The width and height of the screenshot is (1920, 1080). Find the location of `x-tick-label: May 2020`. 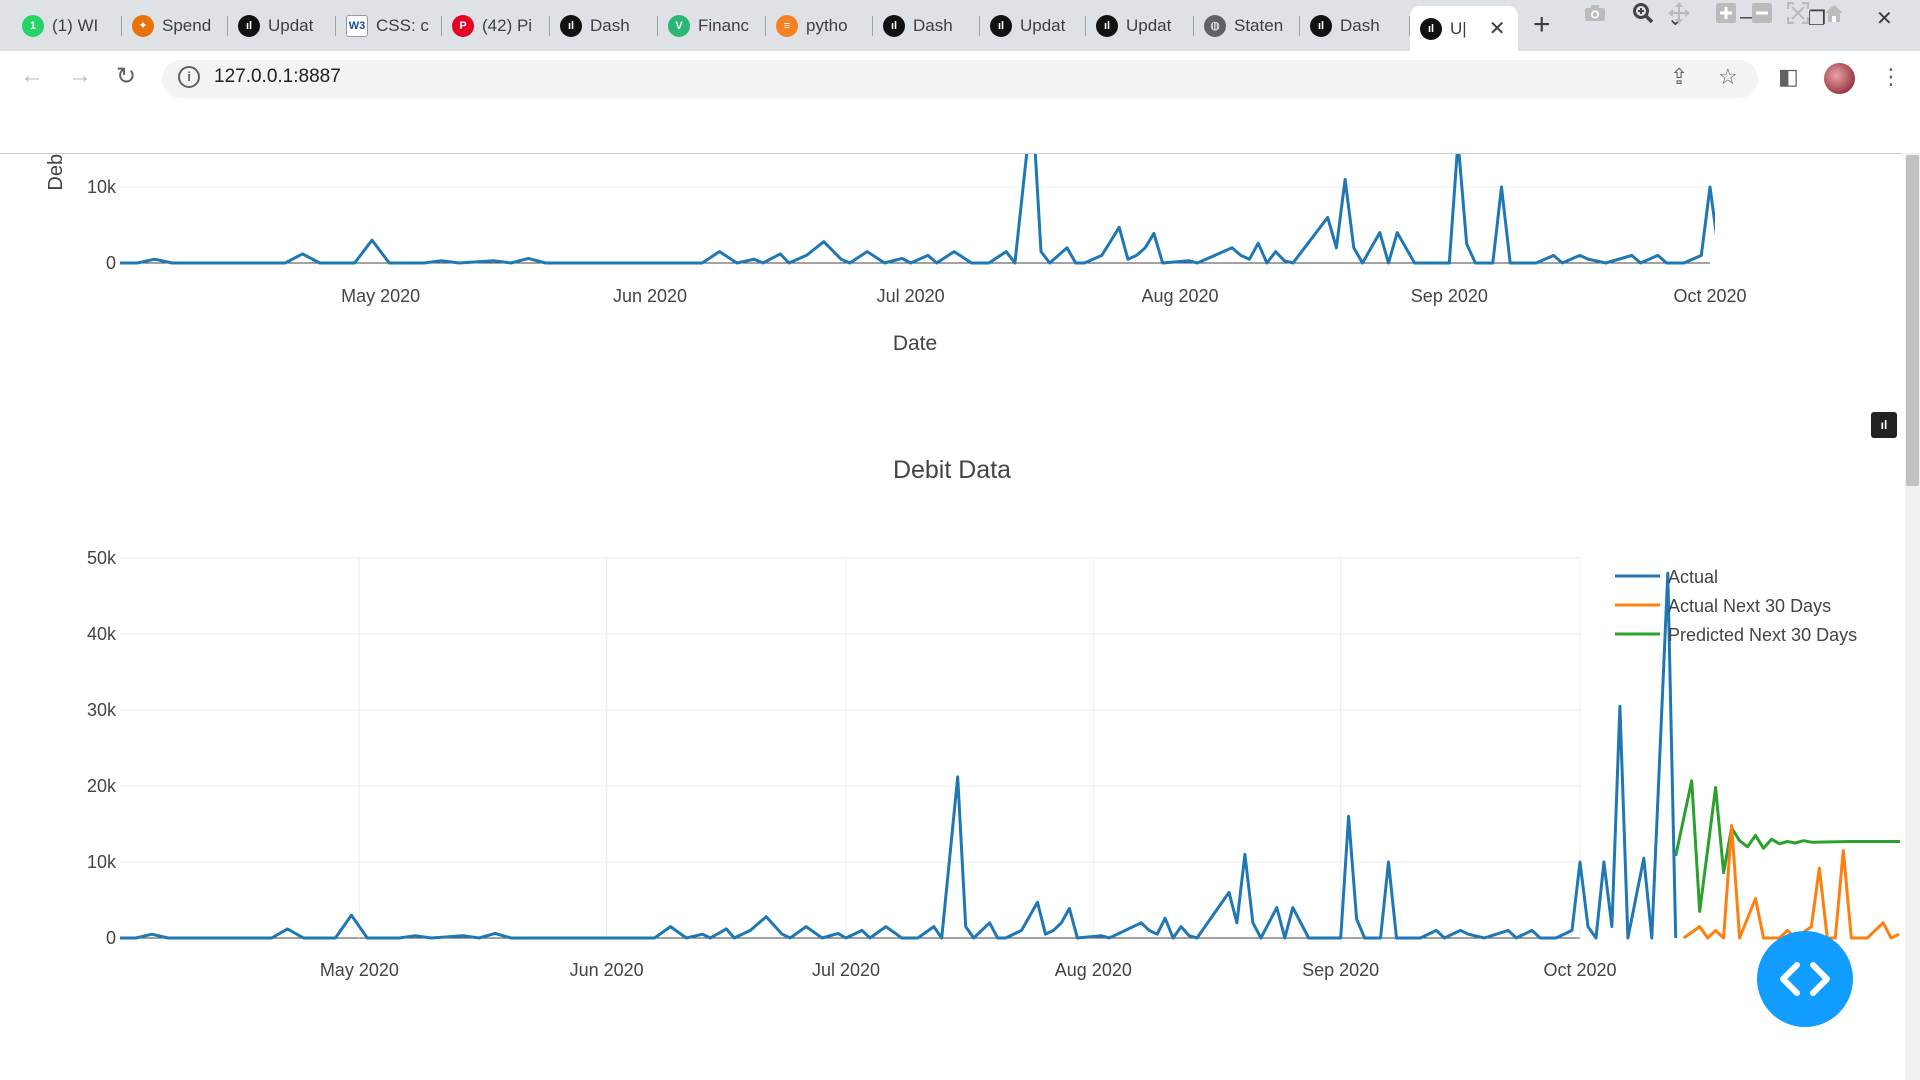

x-tick-label: May 2020 is located at coordinates (359, 970).